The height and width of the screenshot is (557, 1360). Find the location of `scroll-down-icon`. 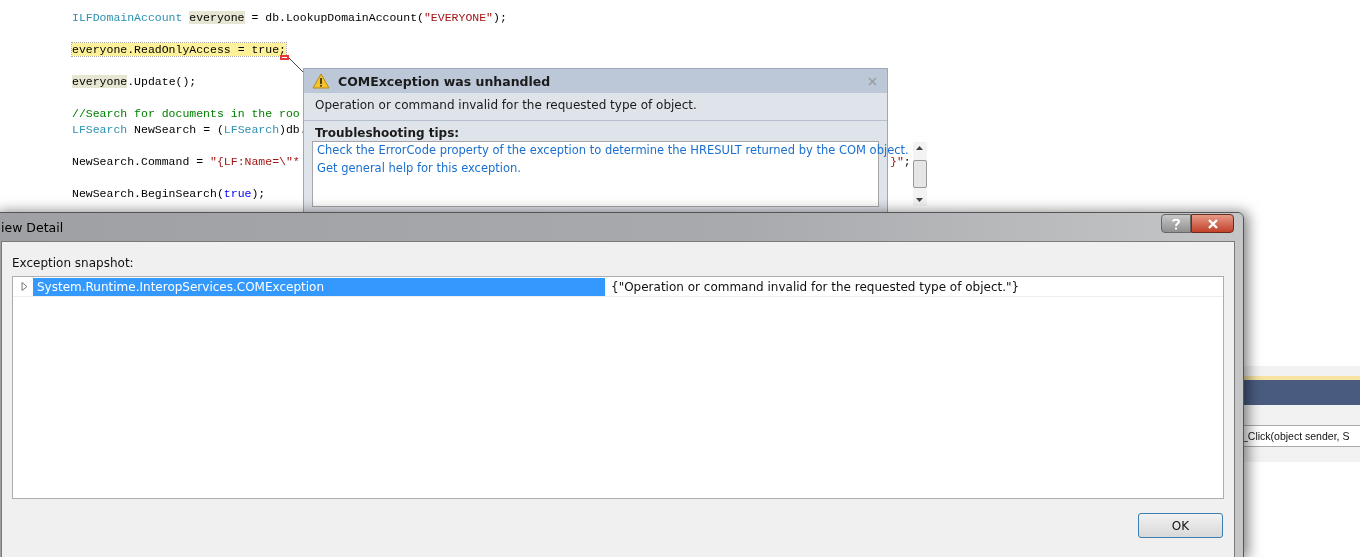

scroll-down-icon is located at coordinates (920, 200).